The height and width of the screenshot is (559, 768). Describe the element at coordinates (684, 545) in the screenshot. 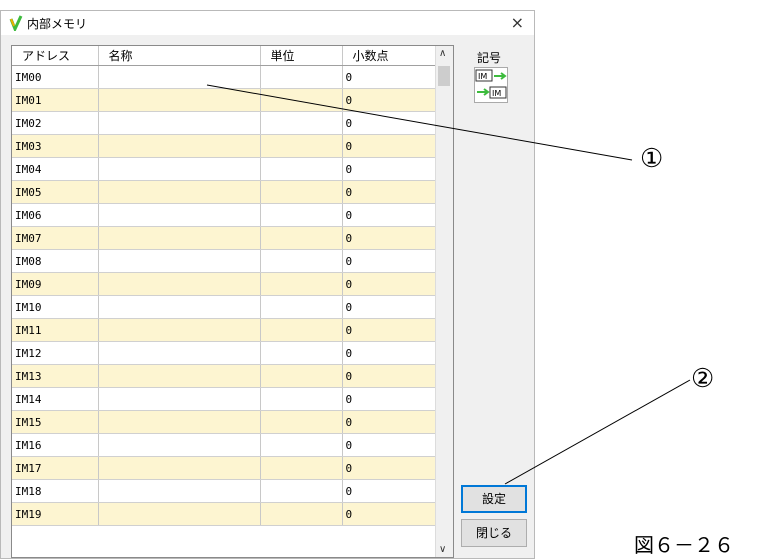

I see `figure-caption: 図６－２６` at that location.